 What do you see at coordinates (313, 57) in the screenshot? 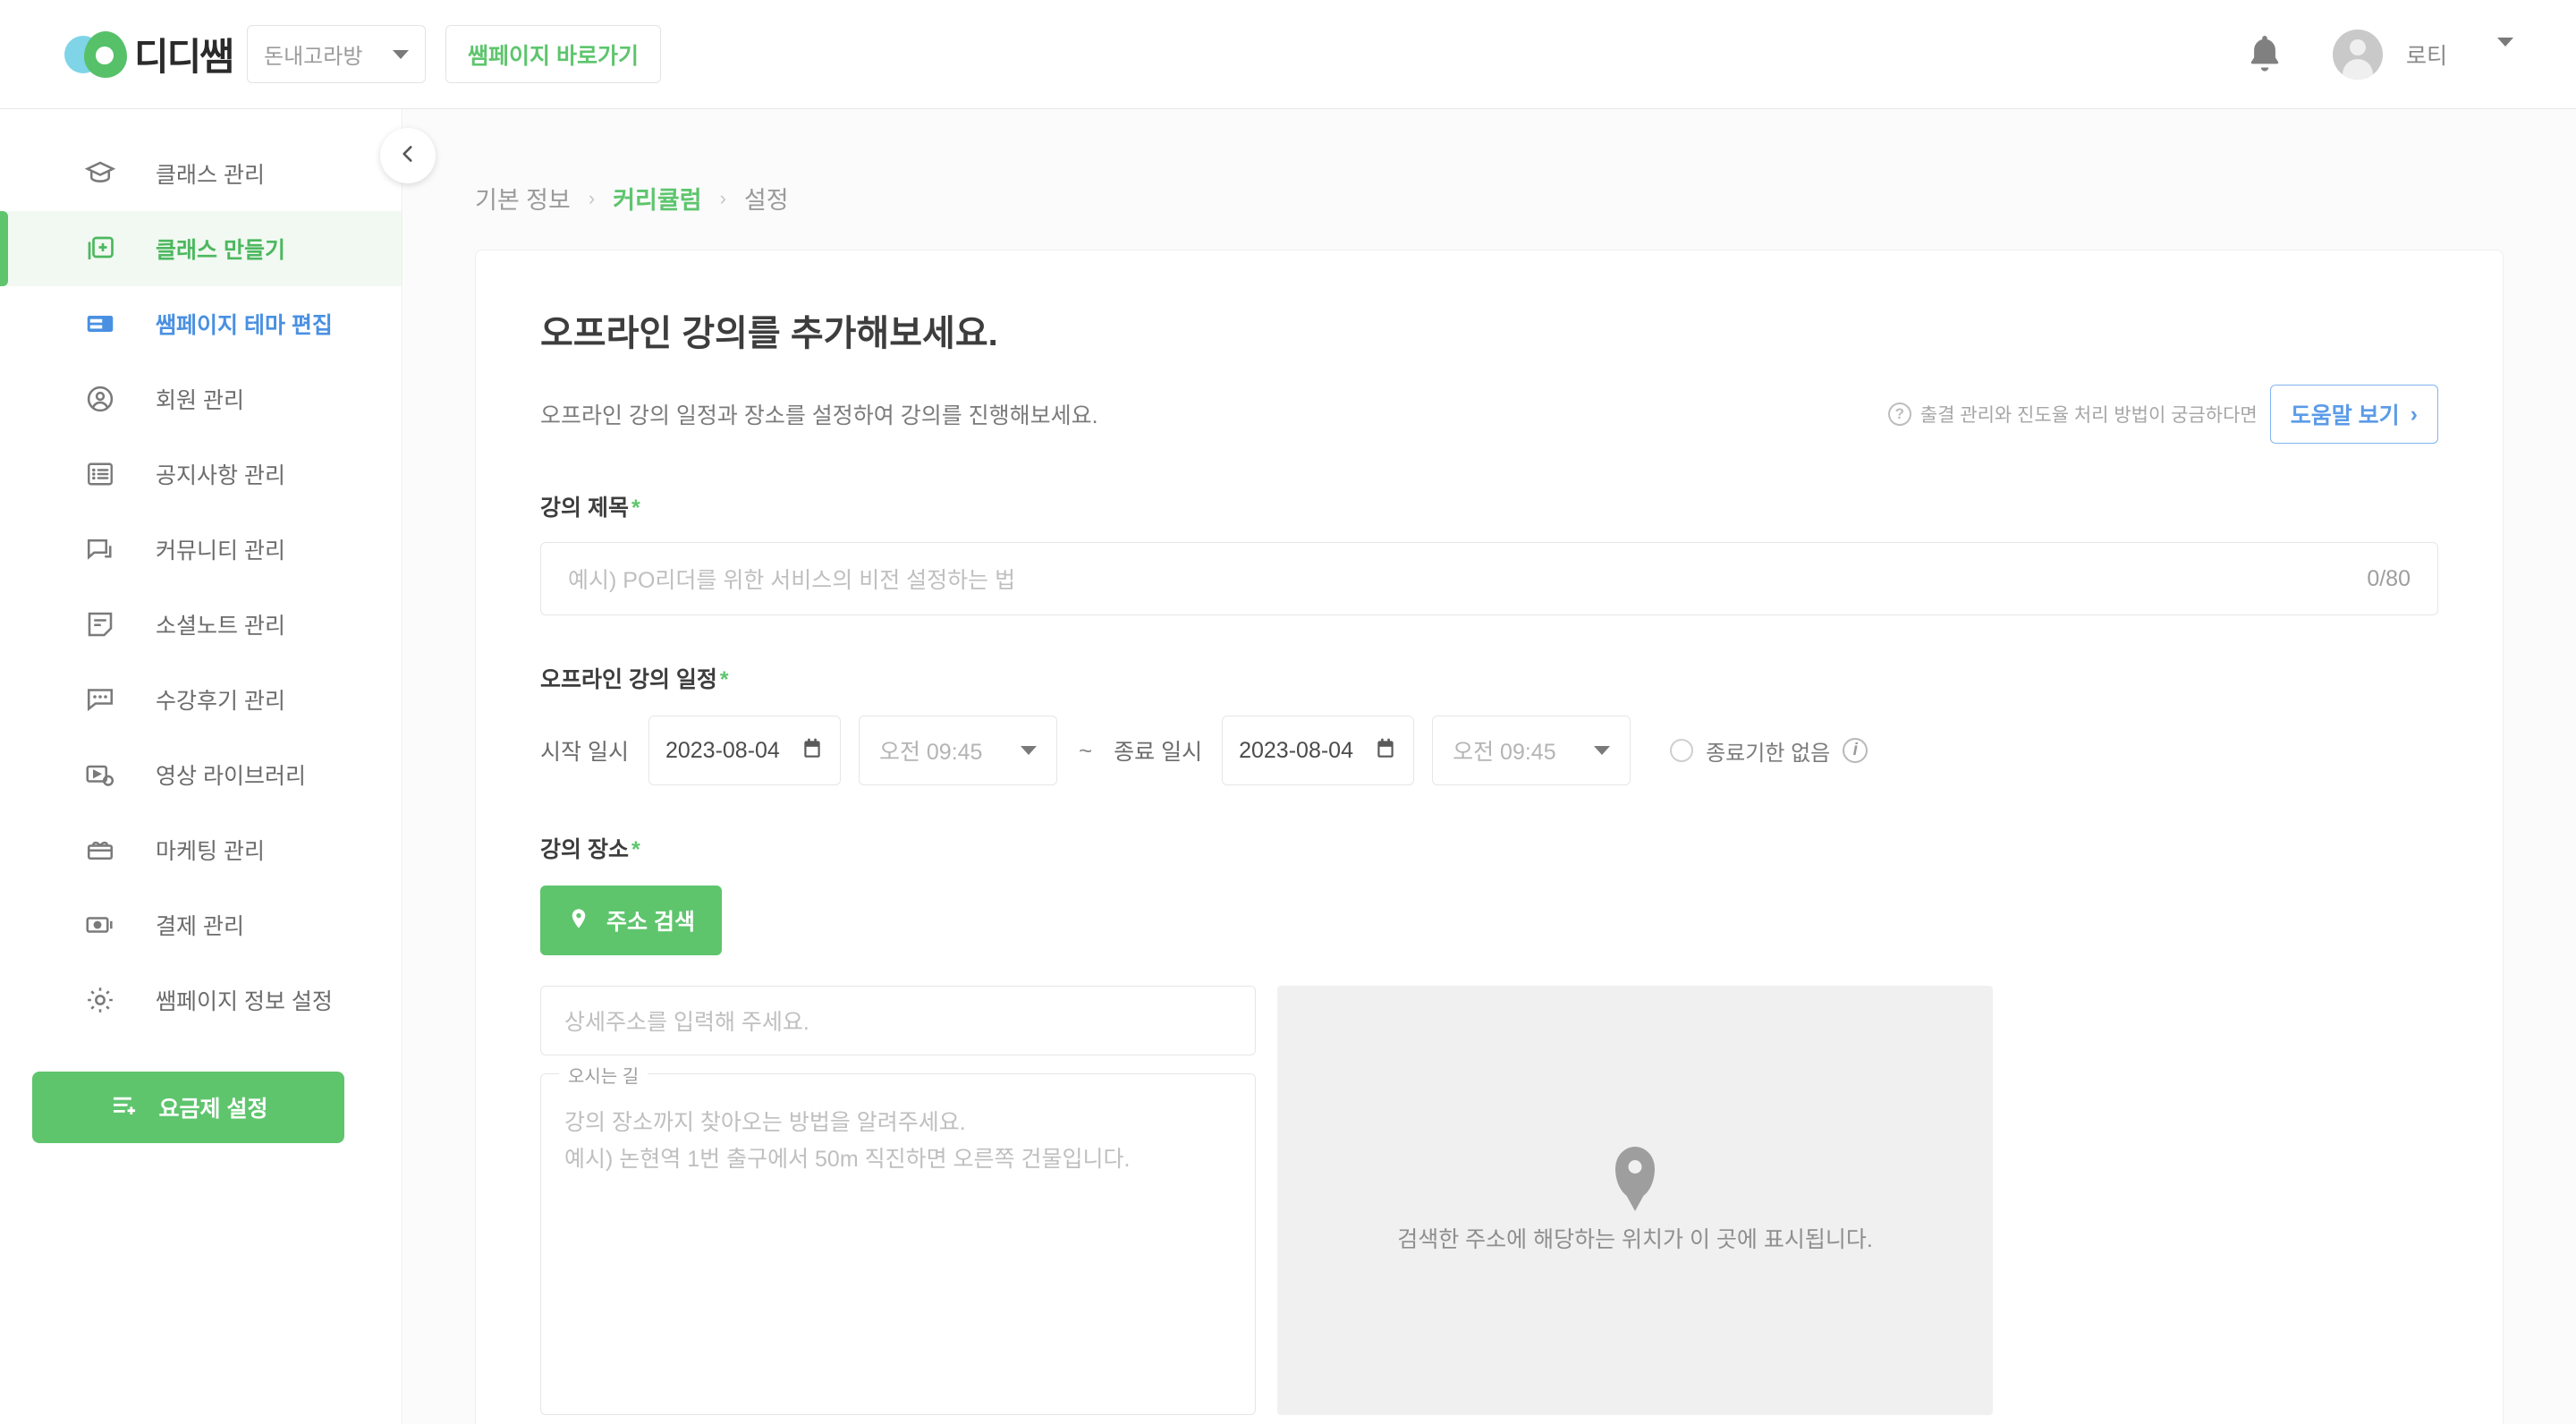
I see `space-select-value: 돈내고라방` at bounding box center [313, 57].